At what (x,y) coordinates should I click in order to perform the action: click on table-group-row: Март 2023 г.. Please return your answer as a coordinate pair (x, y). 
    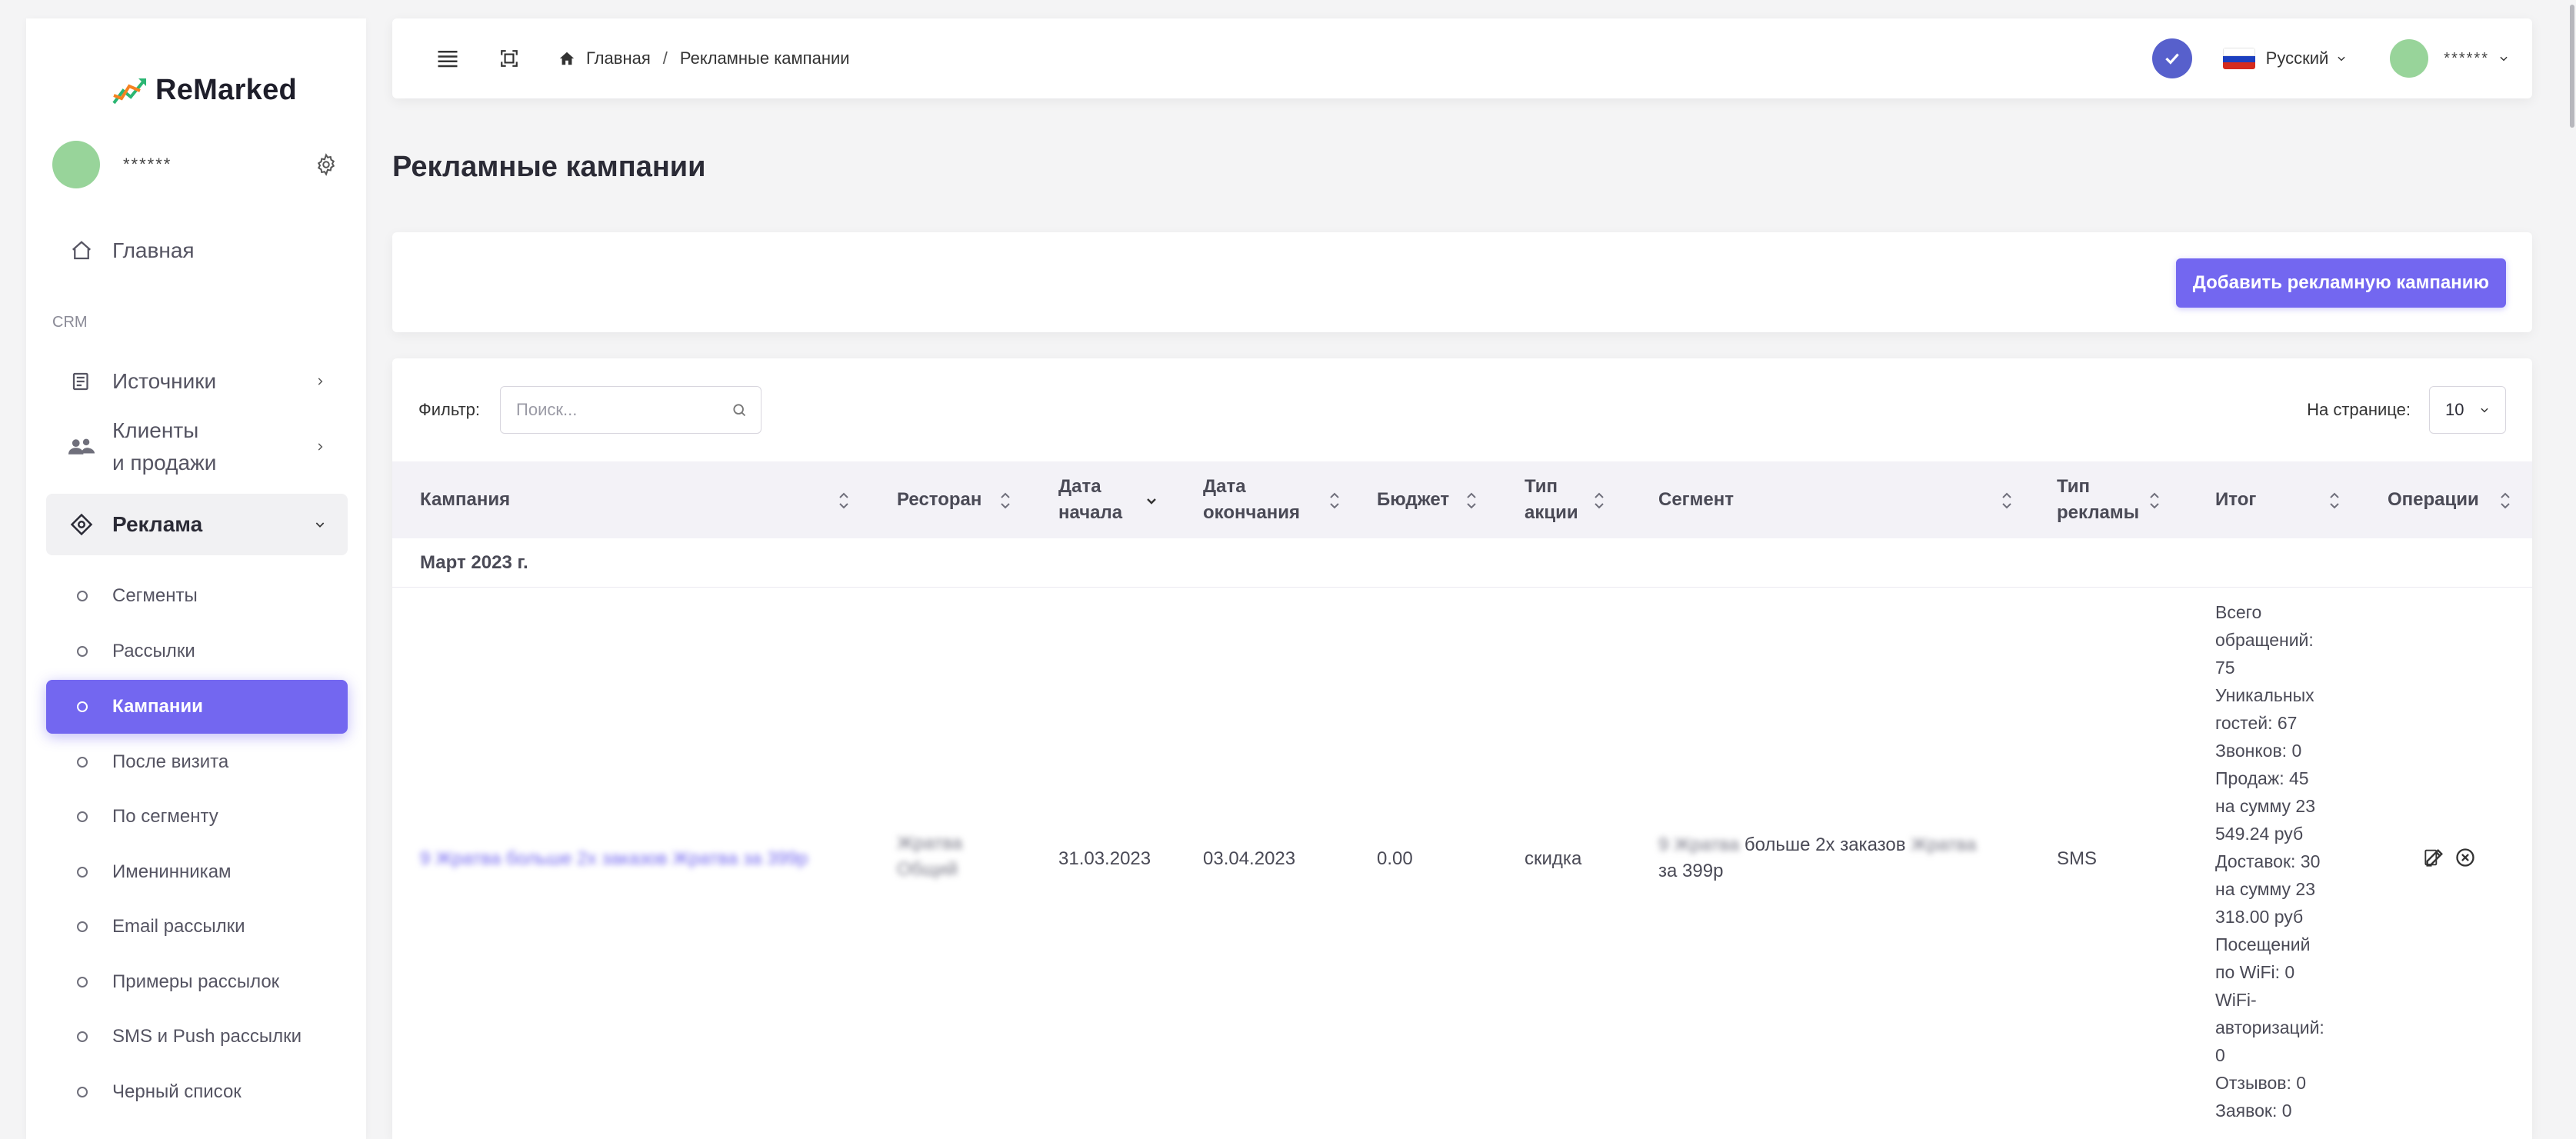
    Looking at the image, I should click on (1462, 563).